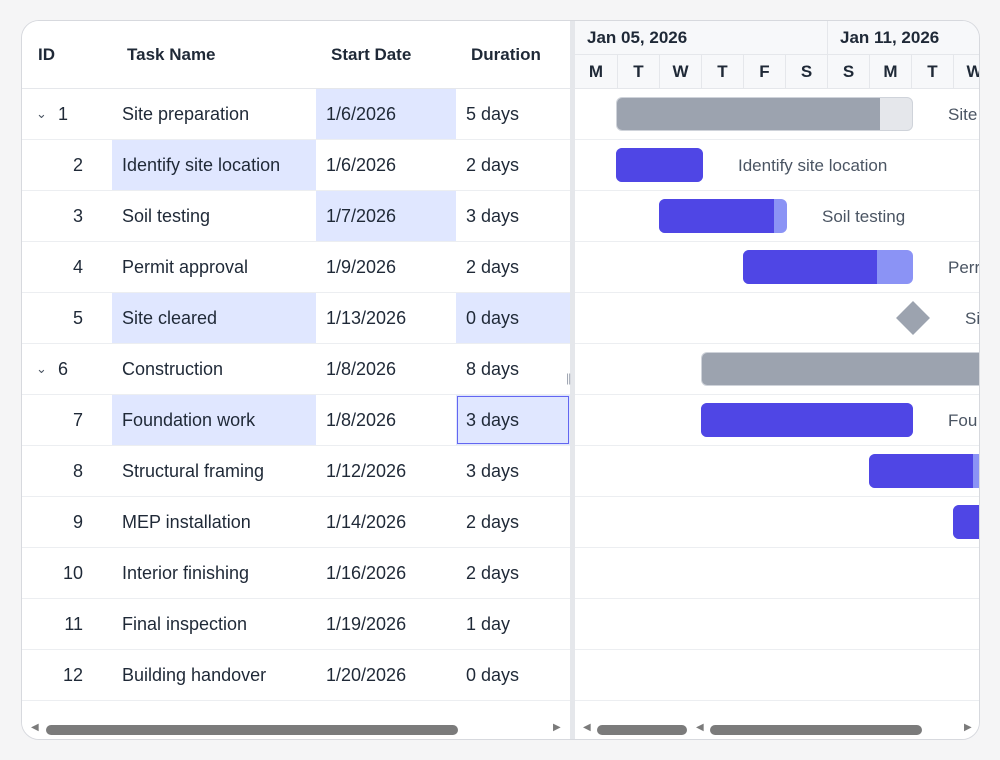  Describe the element at coordinates (67, 420) in the screenshot. I see `cell-id: 7` at that location.